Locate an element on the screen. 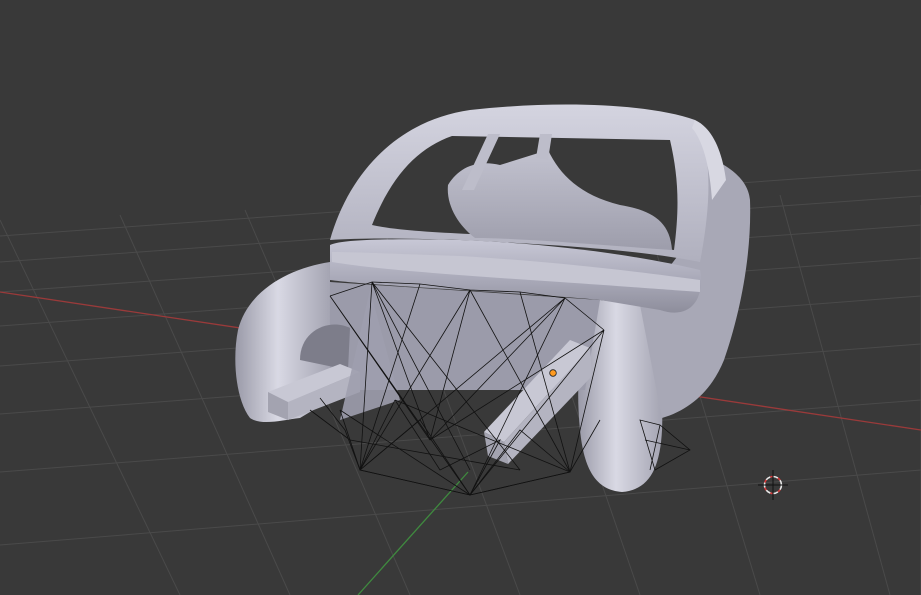 This screenshot has width=921, height=595. object-origin-dot is located at coordinates (553, 373).